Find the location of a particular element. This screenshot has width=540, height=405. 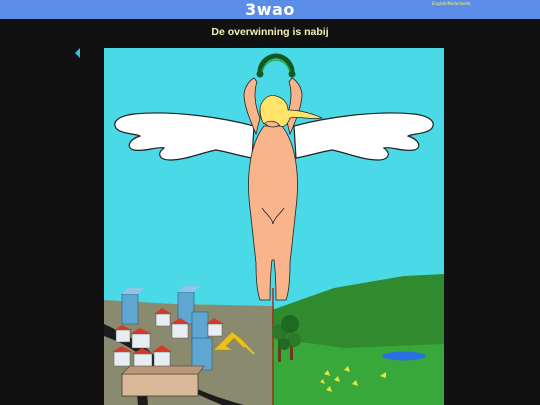

top-bar: 3wao English/Nederlands is located at coordinates (270, 9).